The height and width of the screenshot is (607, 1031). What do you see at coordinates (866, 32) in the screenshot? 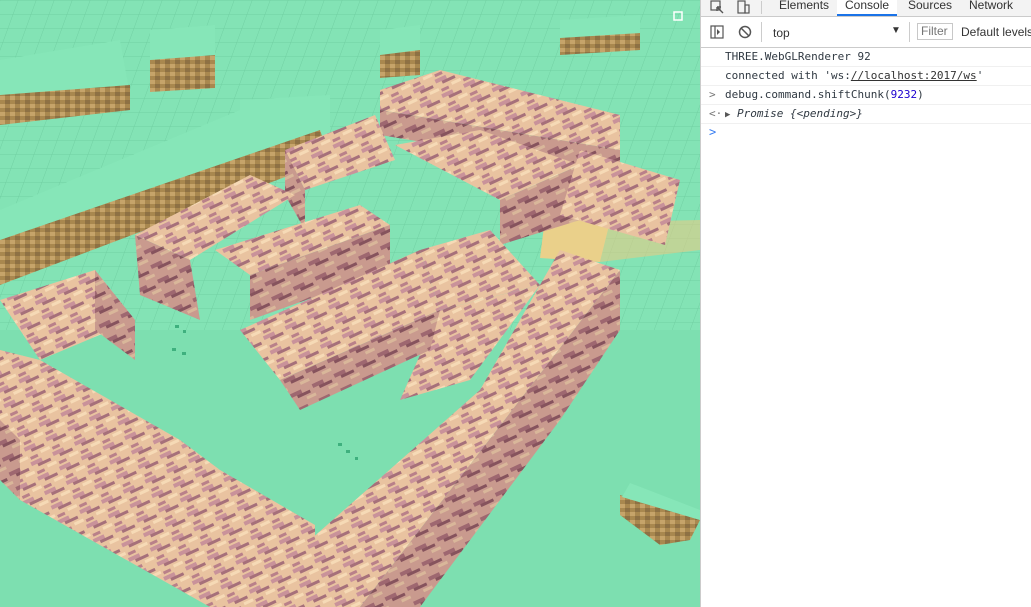
I see `console-toolbar: top ▼ Filter Default levels` at bounding box center [866, 32].